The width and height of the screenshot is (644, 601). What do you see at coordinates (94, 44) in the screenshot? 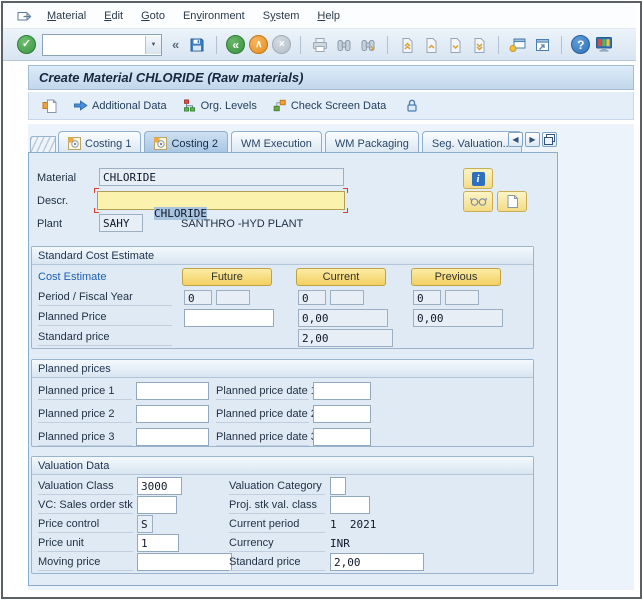
I see `command-field-input` at bounding box center [94, 44].